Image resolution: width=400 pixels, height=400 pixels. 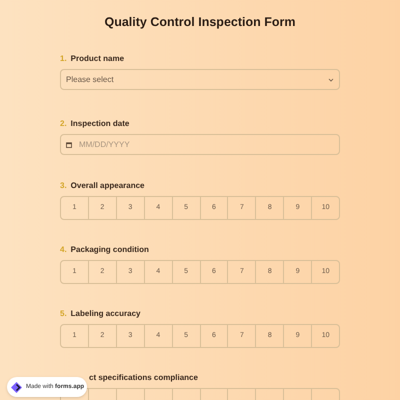 What do you see at coordinates (105, 314) in the screenshot?
I see `question-label: Labeling accuracy` at bounding box center [105, 314].